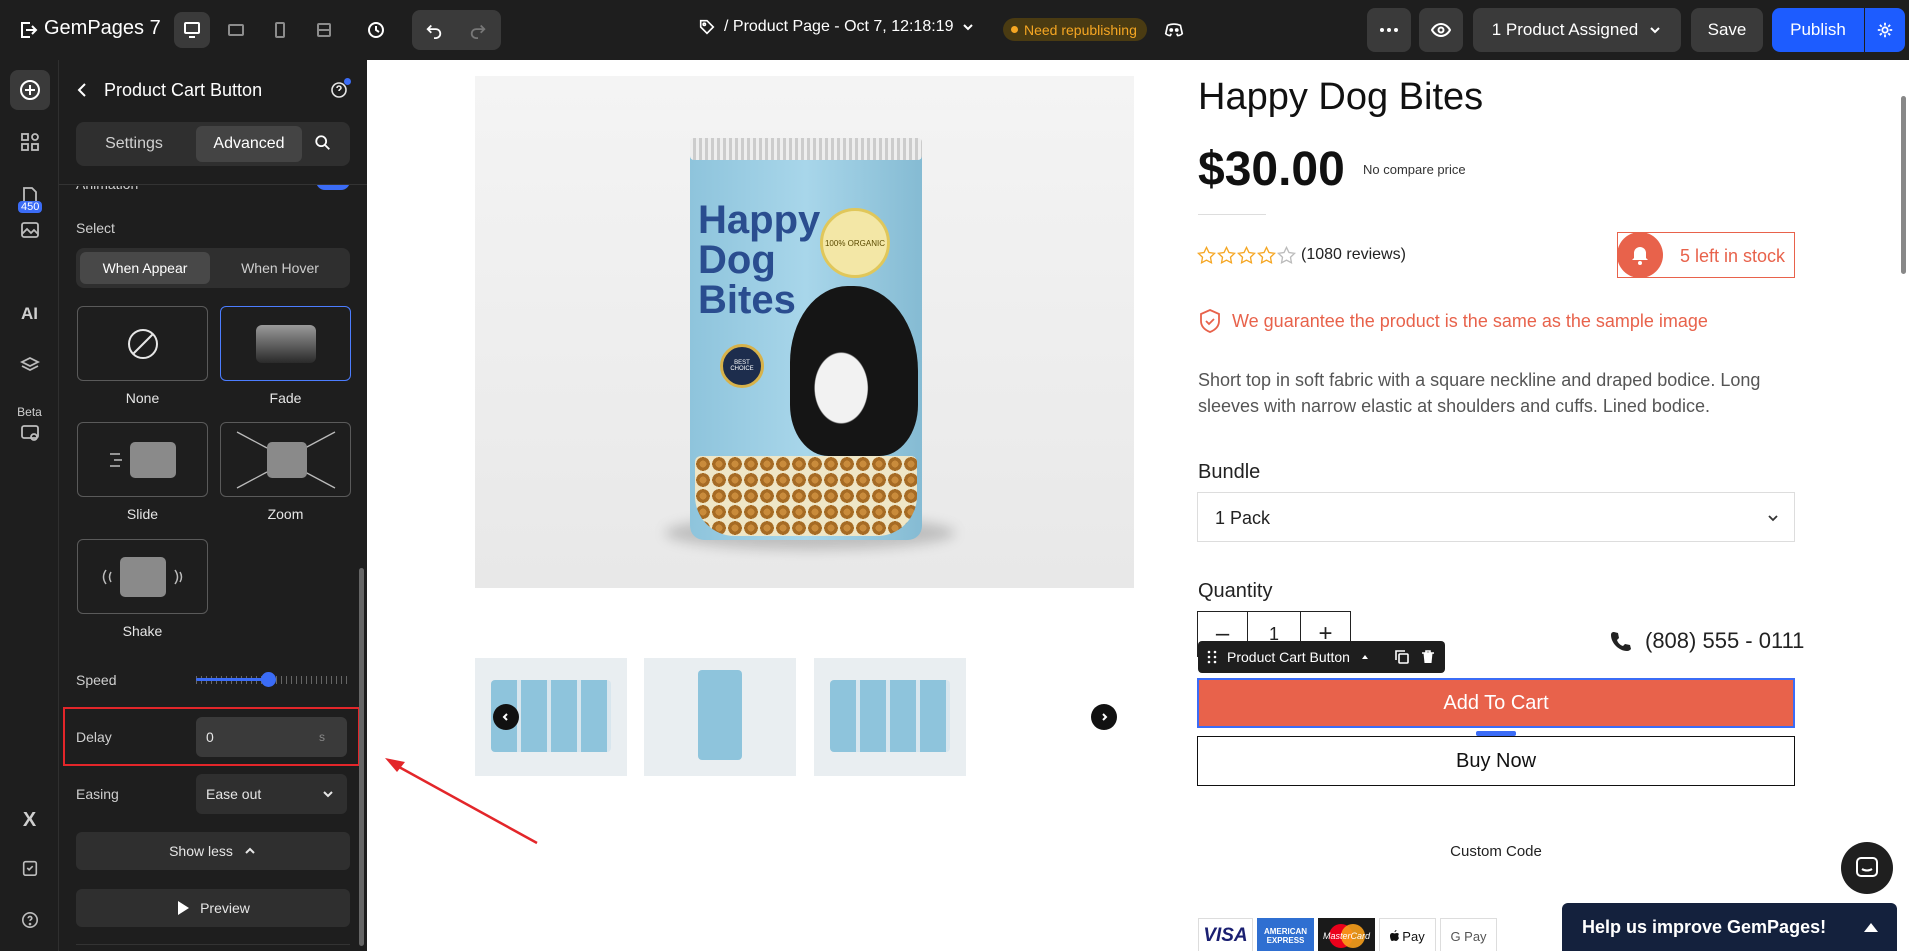 This screenshot has width=1909, height=951. I want to click on chevron-down-icon, so click(1655, 30).